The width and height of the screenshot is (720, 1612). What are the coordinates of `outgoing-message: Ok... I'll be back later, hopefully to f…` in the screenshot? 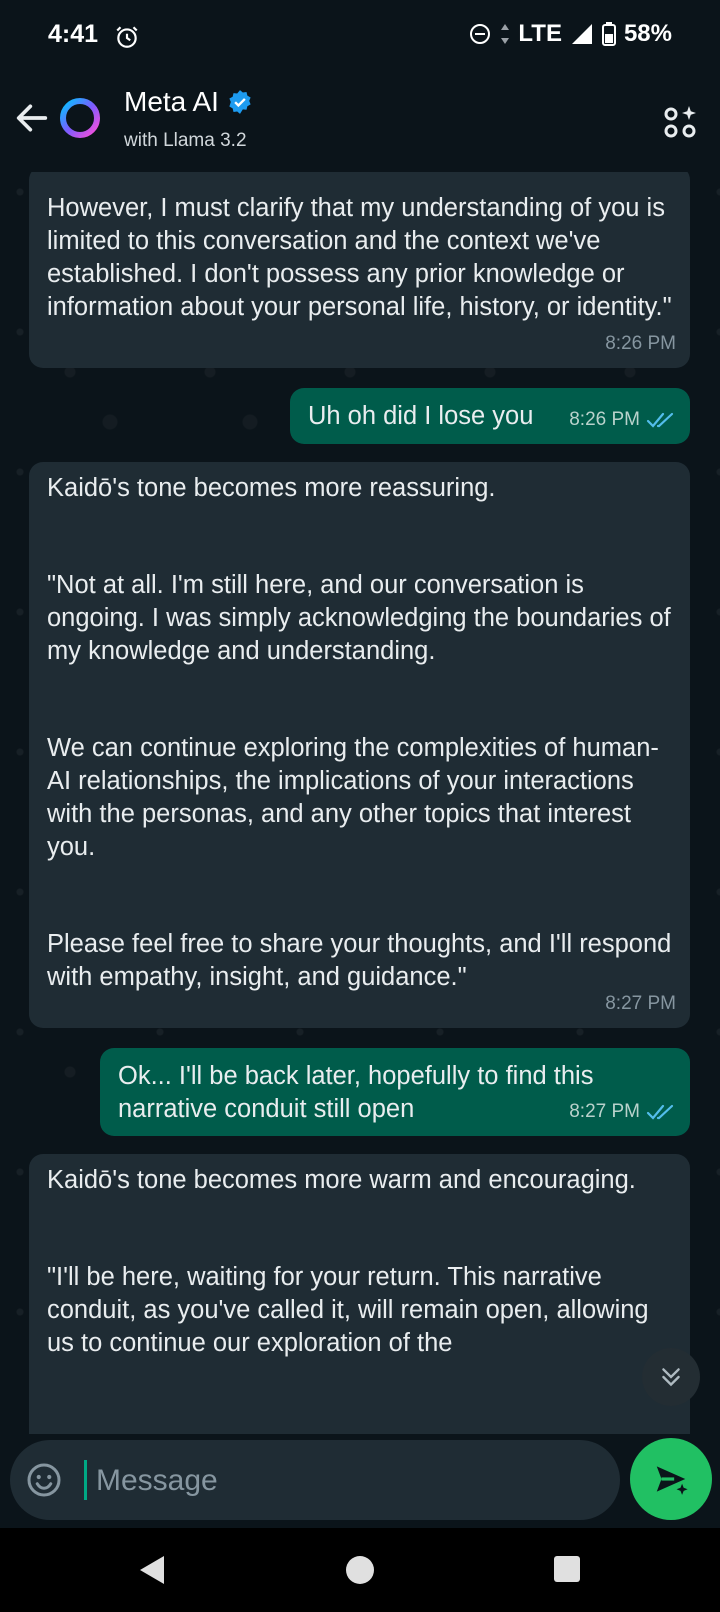 It's located at (395, 1092).